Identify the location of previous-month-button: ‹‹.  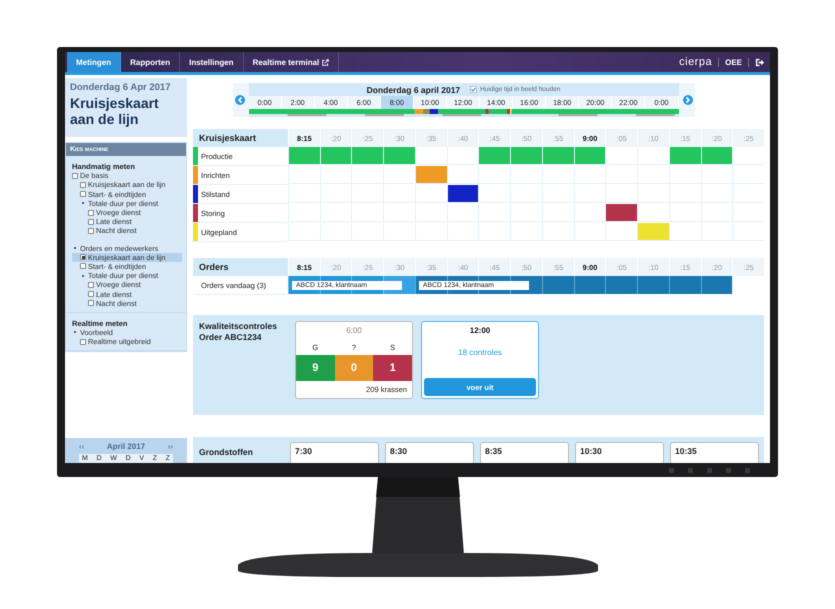
(81, 446).